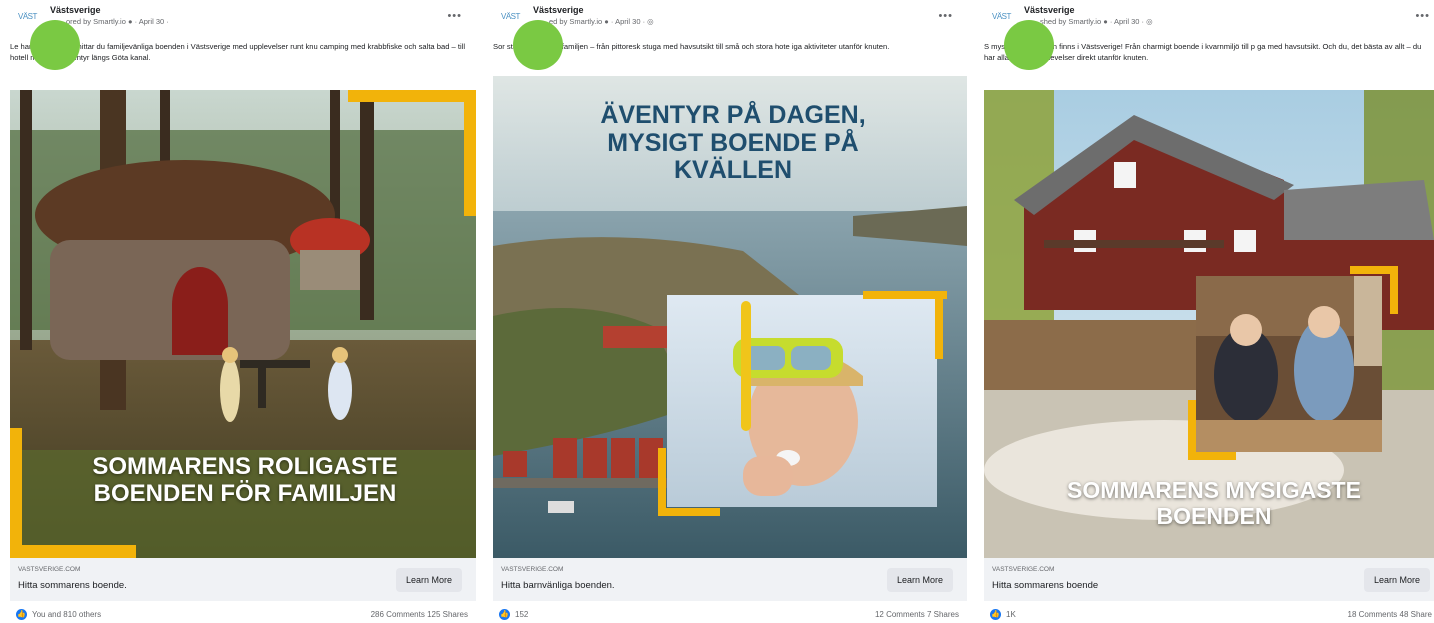 Image resolution: width=1434 pixels, height=623 pixels. Describe the element at coordinates (73, 551) in the screenshot. I see `yellow-frame-bottom` at that location.